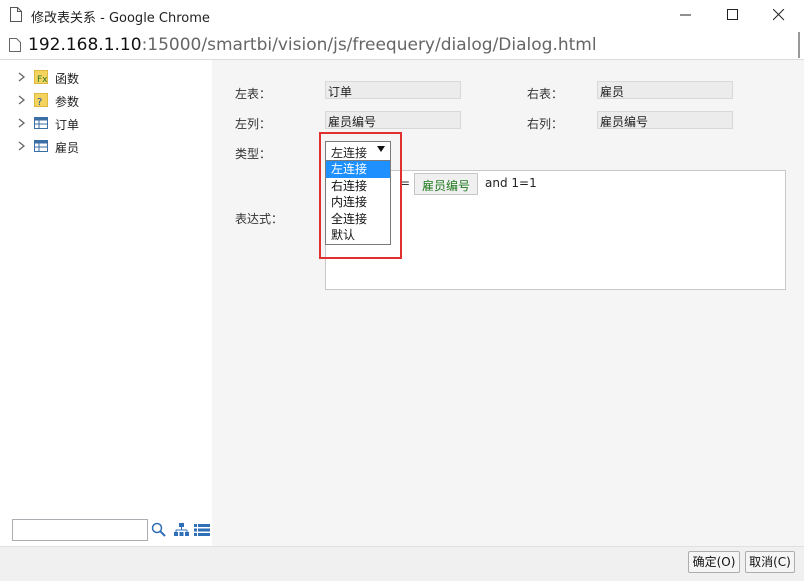 This screenshot has height=581, width=804. What do you see at coordinates (42, 79) in the screenshot?
I see `svg-text: Fx` at bounding box center [42, 79].